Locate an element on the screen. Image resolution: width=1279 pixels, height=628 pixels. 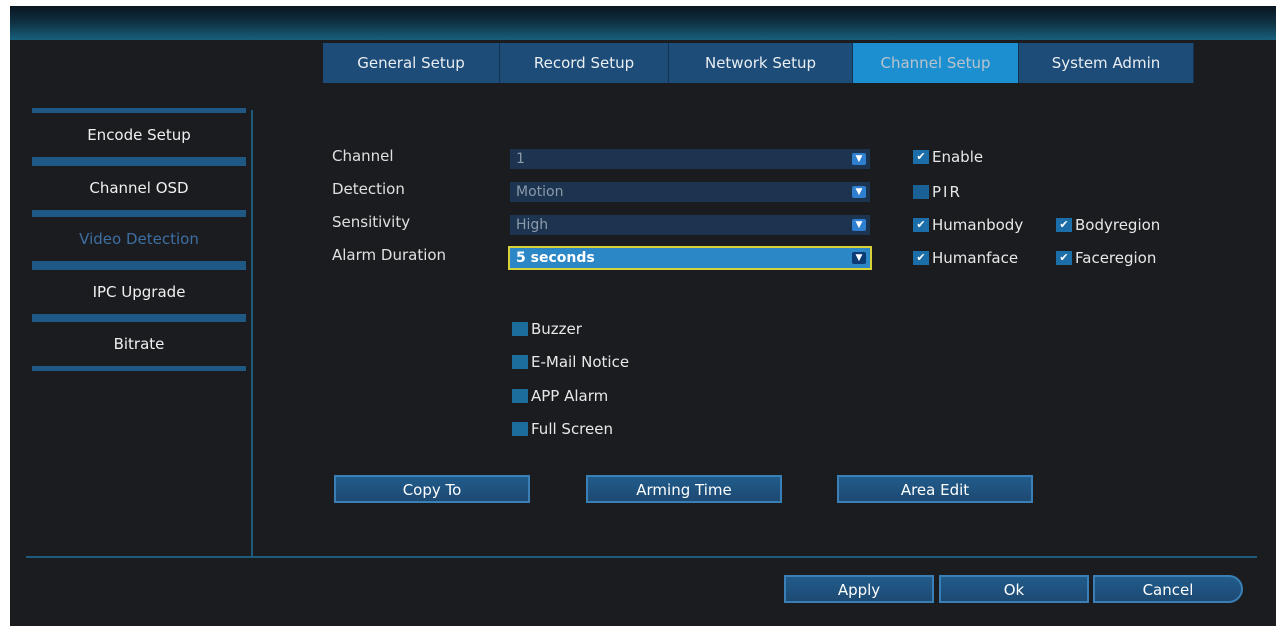
tab-record-setup: Record Setup is located at coordinates (584, 63).